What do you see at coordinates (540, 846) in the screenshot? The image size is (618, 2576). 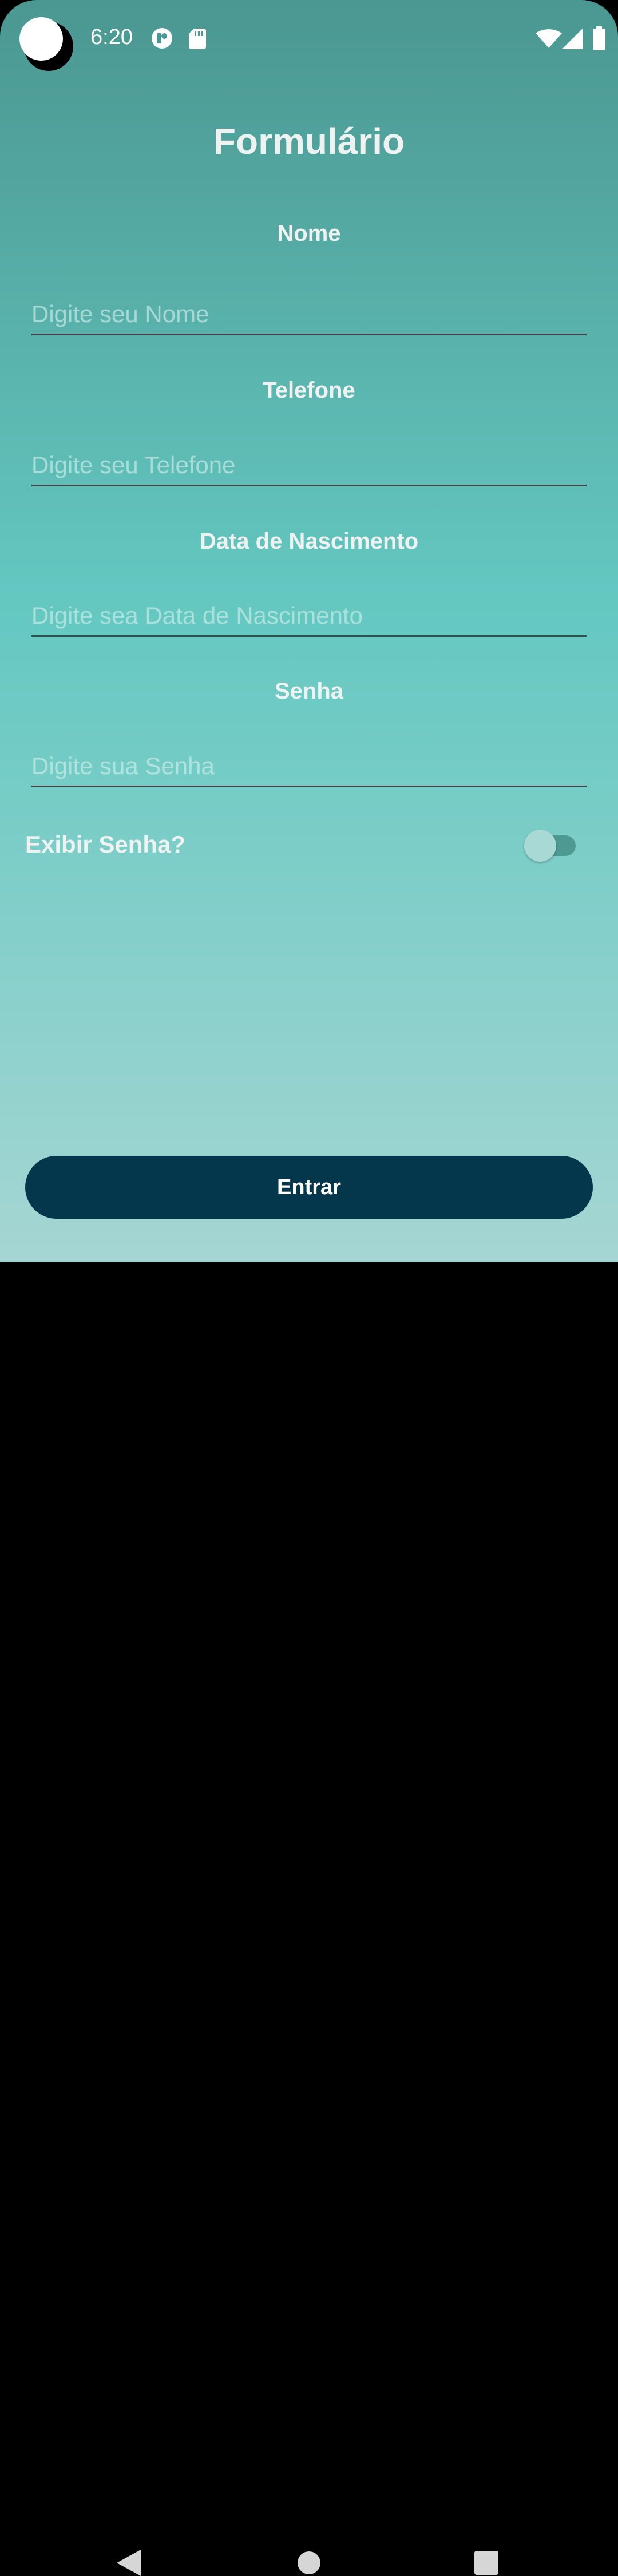 I see `switch-thumb` at bounding box center [540, 846].